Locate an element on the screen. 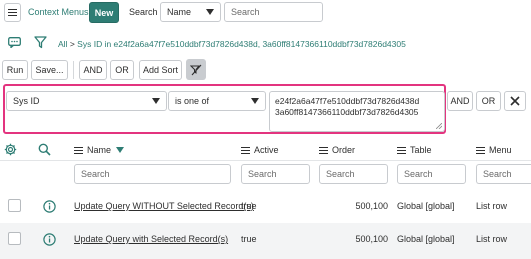 The height and width of the screenshot is (259, 531). clear-filter-button is located at coordinates (196, 69).